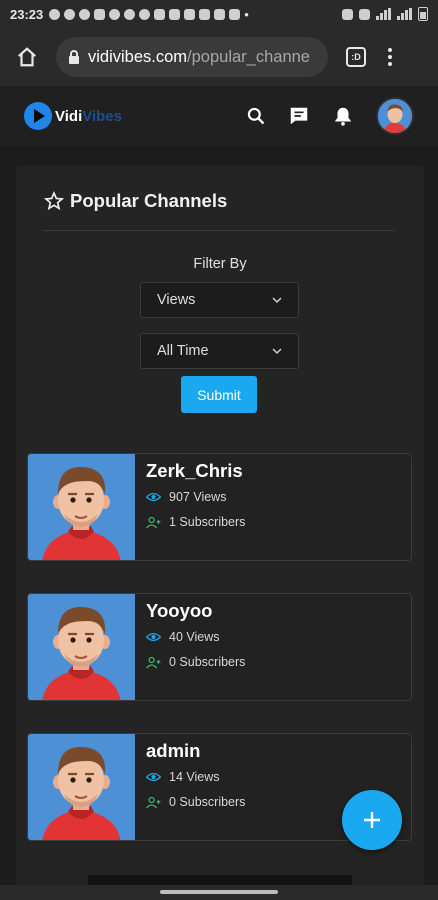  Describe the element at coordinates (27, 14) in the screenshot. I see `status-time: 23:23` at that location.